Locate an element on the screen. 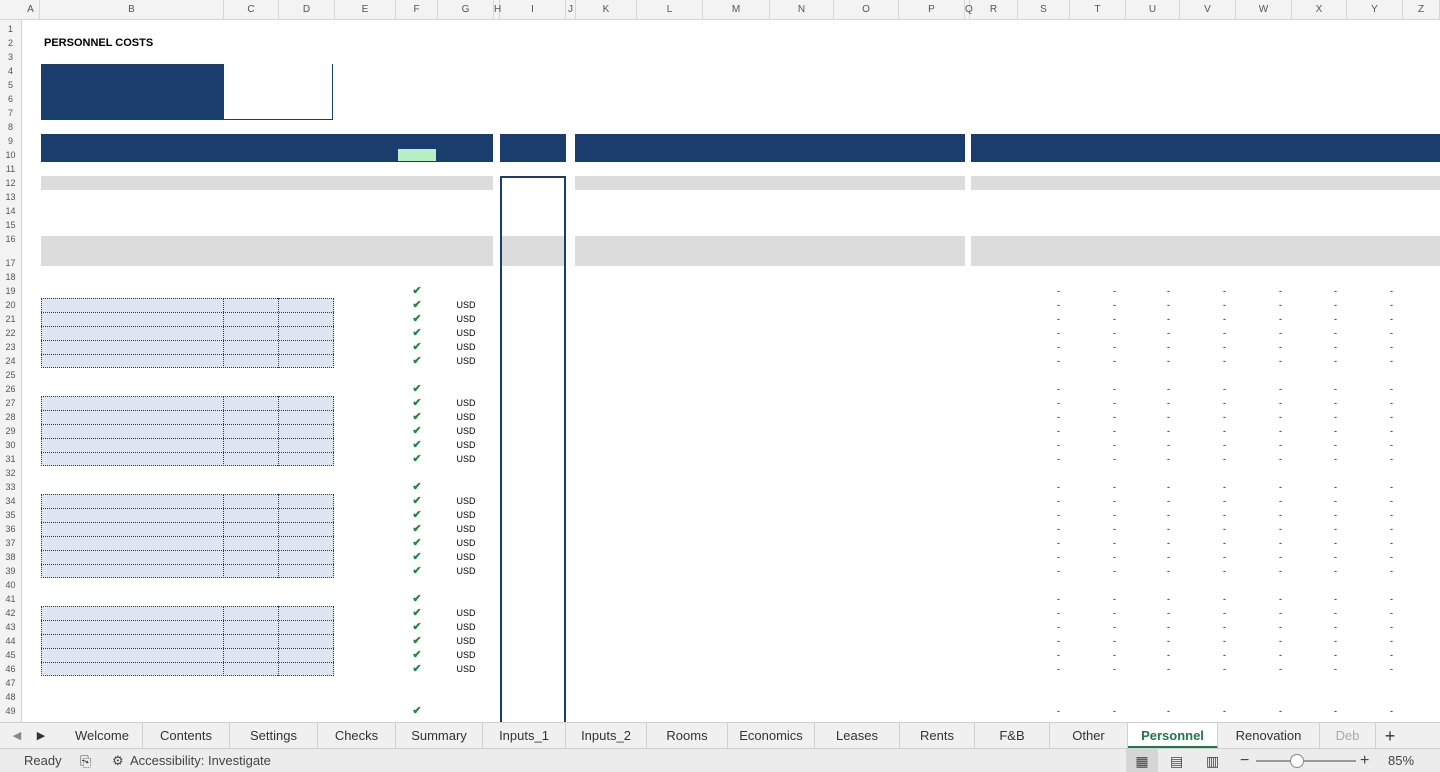 Image resolution: width=1440 pixels, height=772 pixels. tab-f-b: F&B is located at coordinates (1012, 736).